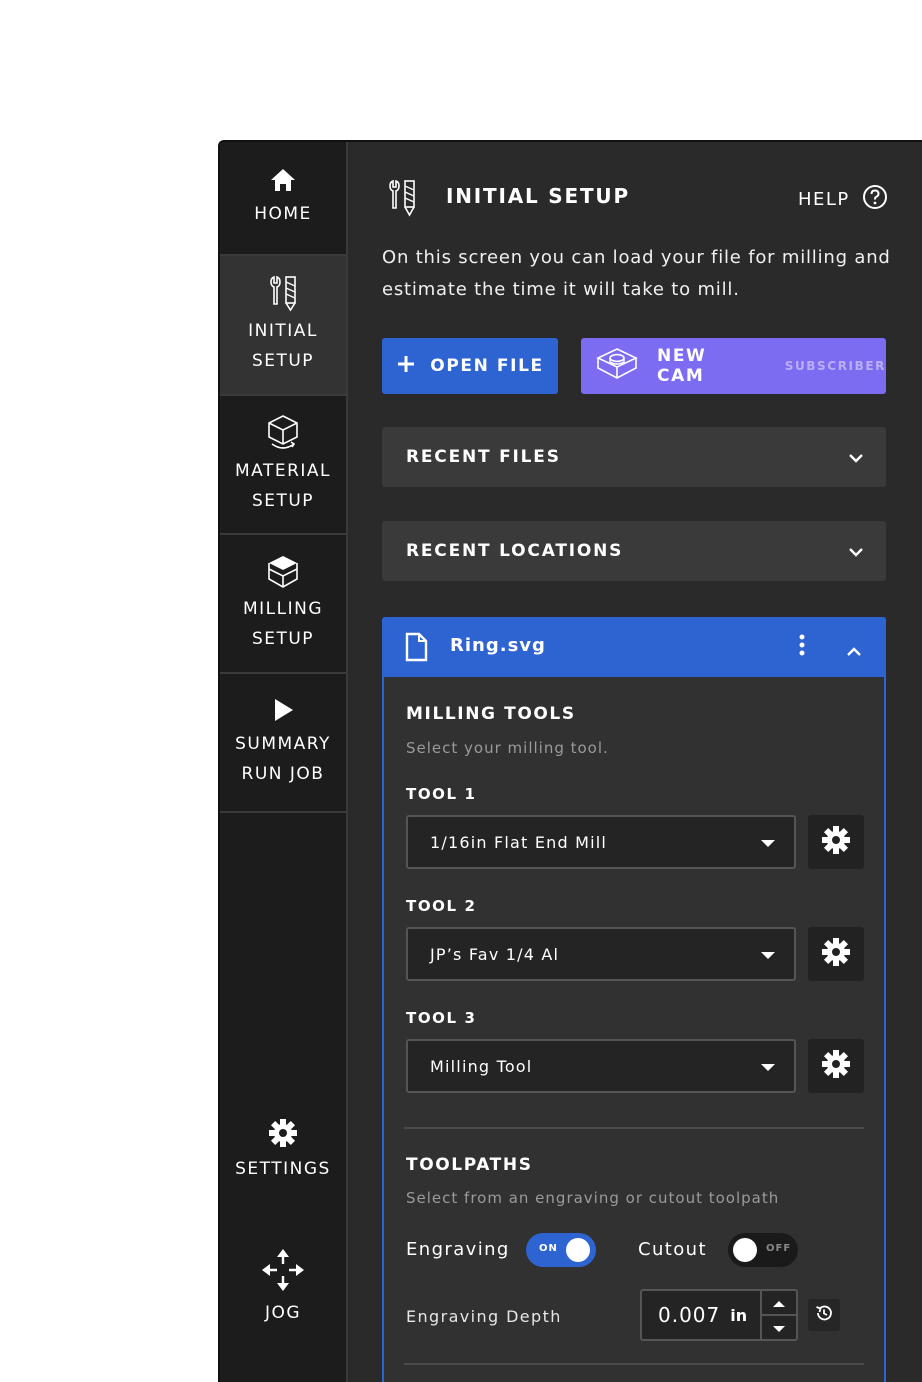 The height and width of the screenshot is (1382, 922). Describe the element at coordinates (283, 180) in the screenshot. I see `home-icon` at that location.